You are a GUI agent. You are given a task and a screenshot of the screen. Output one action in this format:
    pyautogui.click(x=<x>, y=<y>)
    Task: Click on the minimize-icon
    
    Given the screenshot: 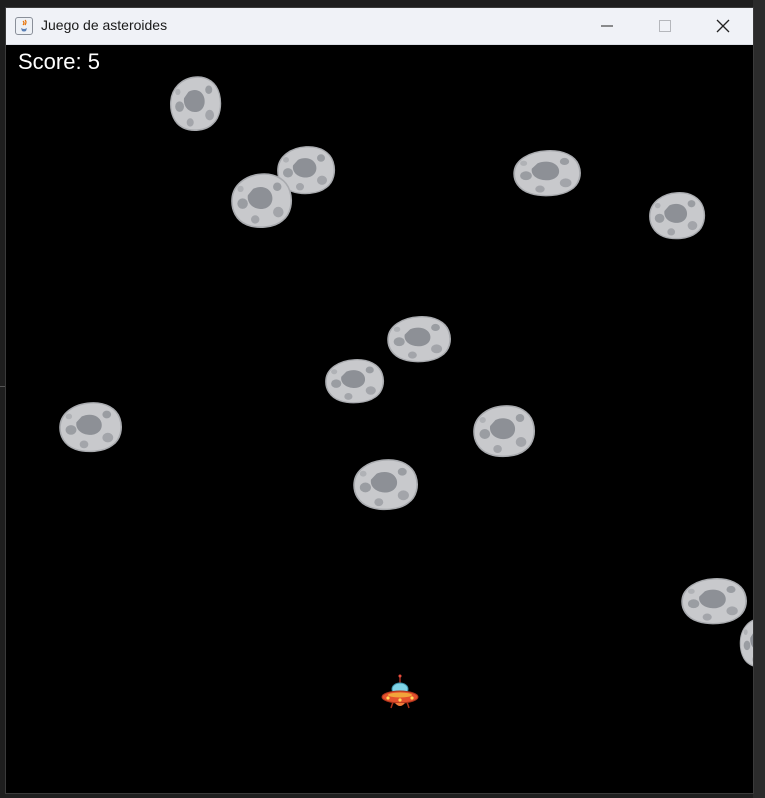 What is the action you would take?
    pyautogui.click(x=607, y=26)
    